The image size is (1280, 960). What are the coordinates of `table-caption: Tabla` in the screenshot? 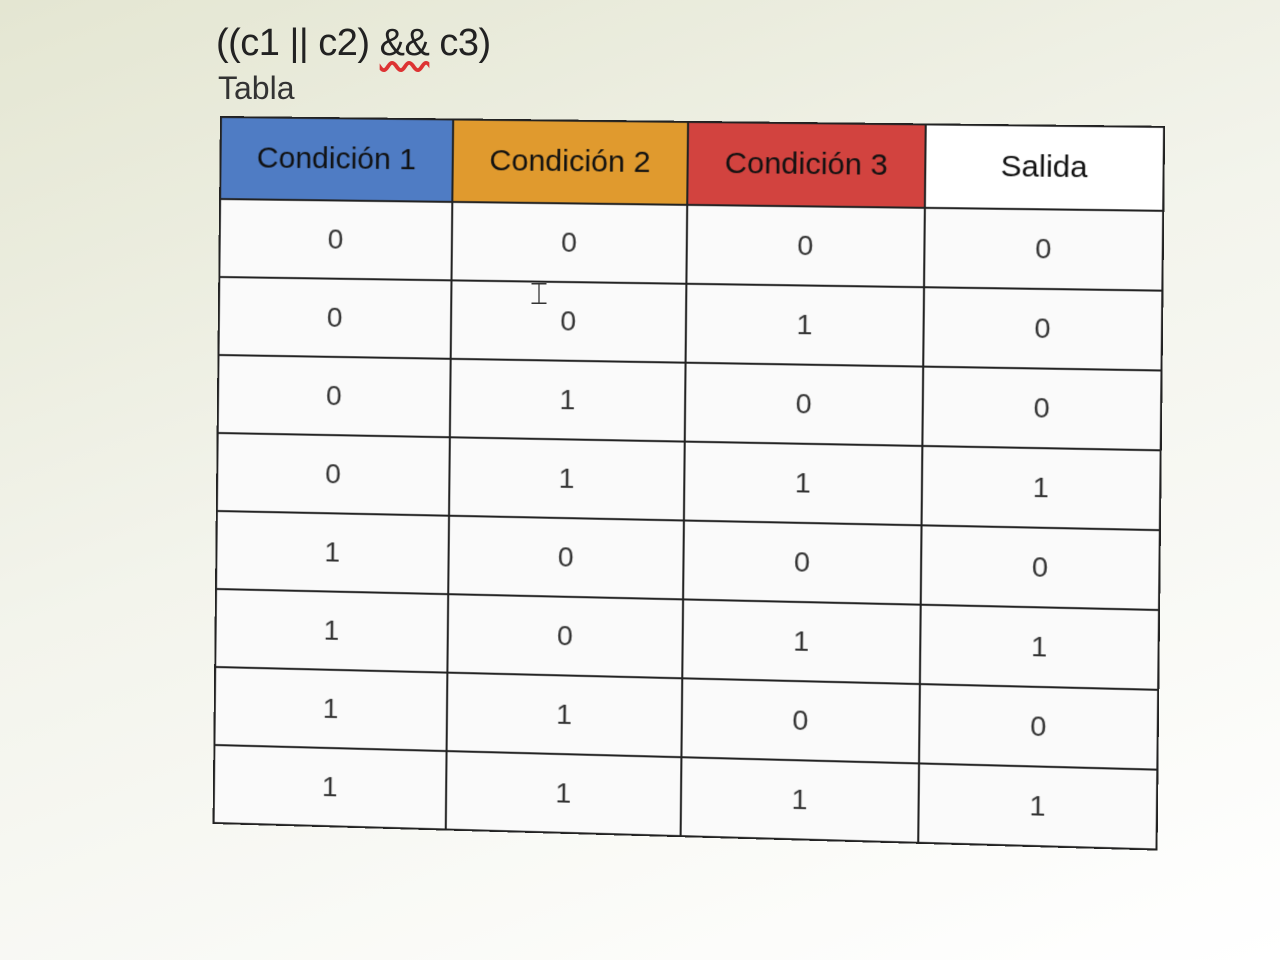 It's located at (256, 88).